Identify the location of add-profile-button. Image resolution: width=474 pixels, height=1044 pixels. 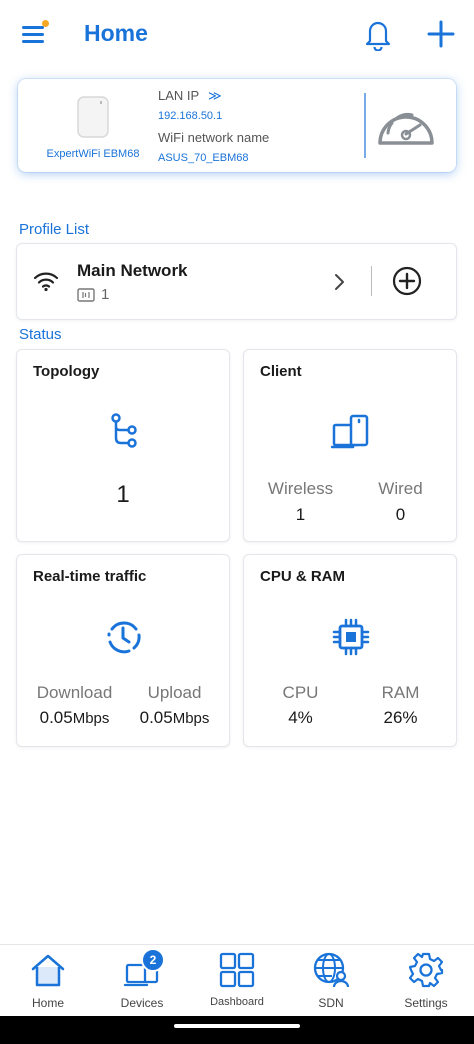
(407, 281).